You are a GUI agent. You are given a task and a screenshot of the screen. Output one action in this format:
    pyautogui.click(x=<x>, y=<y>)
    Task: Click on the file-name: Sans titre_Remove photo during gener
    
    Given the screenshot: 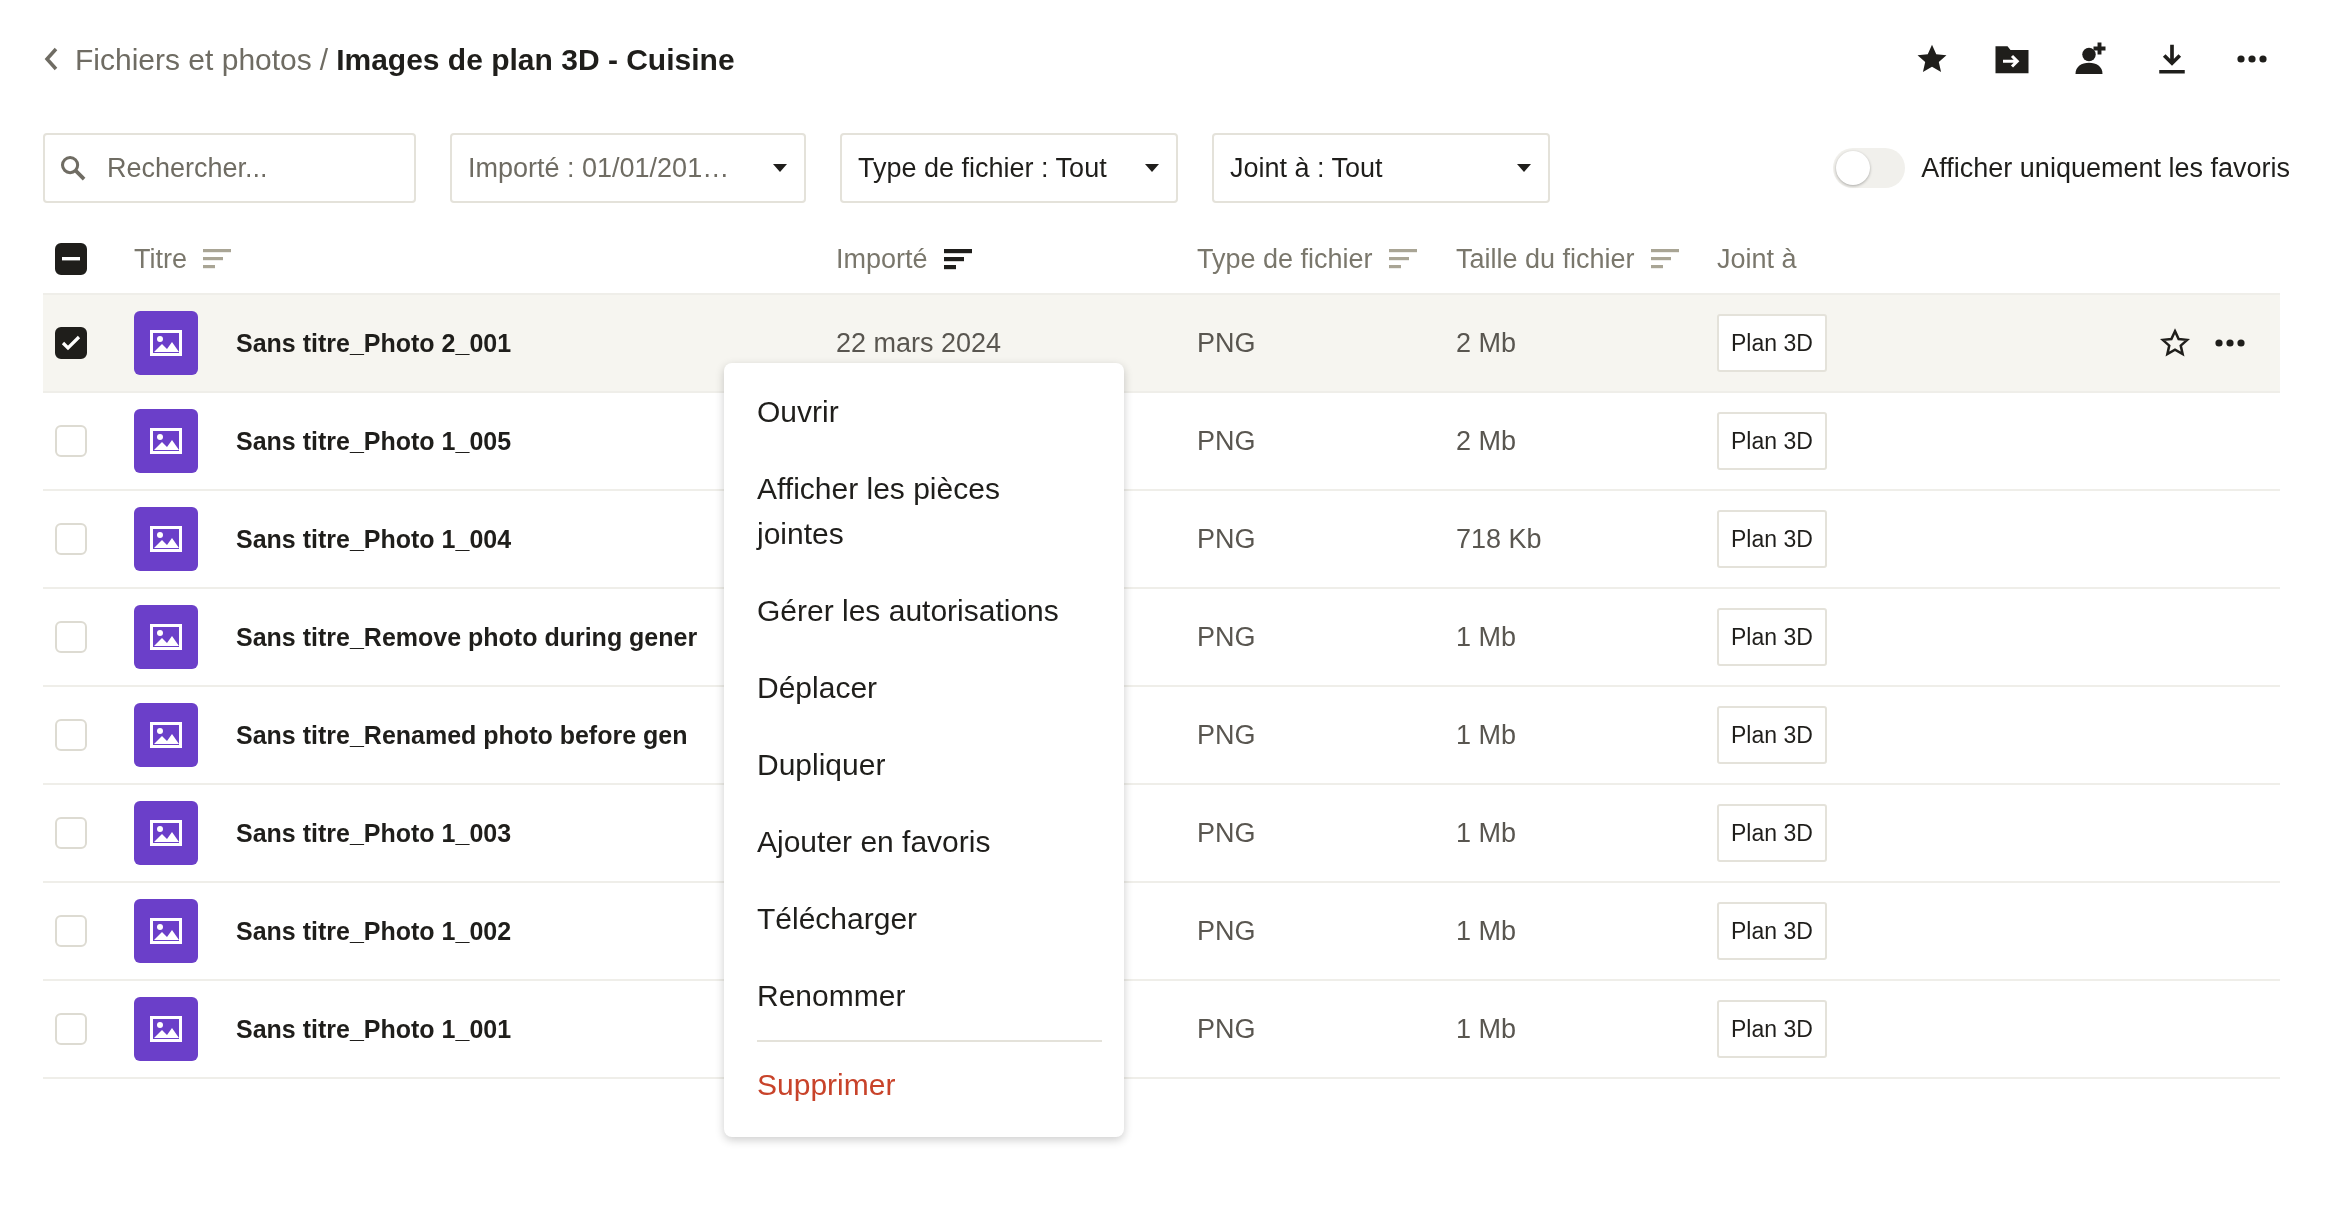 What is the action you would take?
    pyautogui.click(x=467, y=636)
    